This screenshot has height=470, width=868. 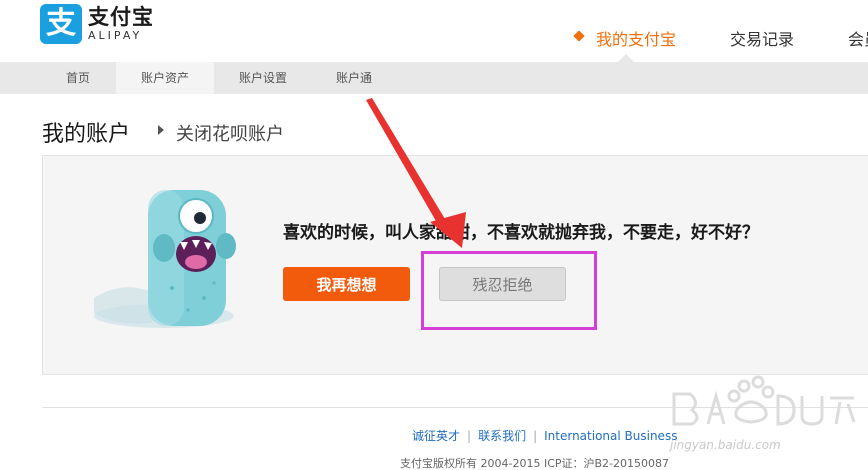 I want to click on header: 支 支付宝 ALIPAY 我的支付宝 交易记录 会员, so click(x=434, y=31).